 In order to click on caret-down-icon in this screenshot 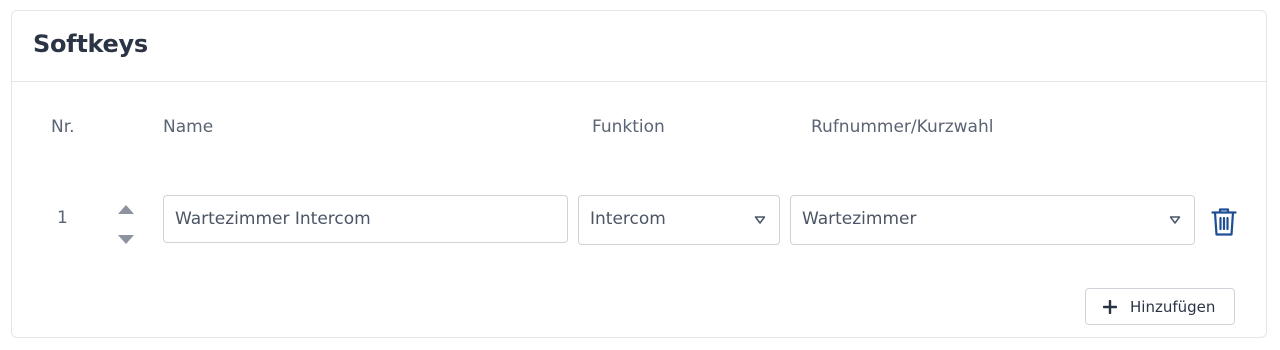, I will do `click(126, 239)`.